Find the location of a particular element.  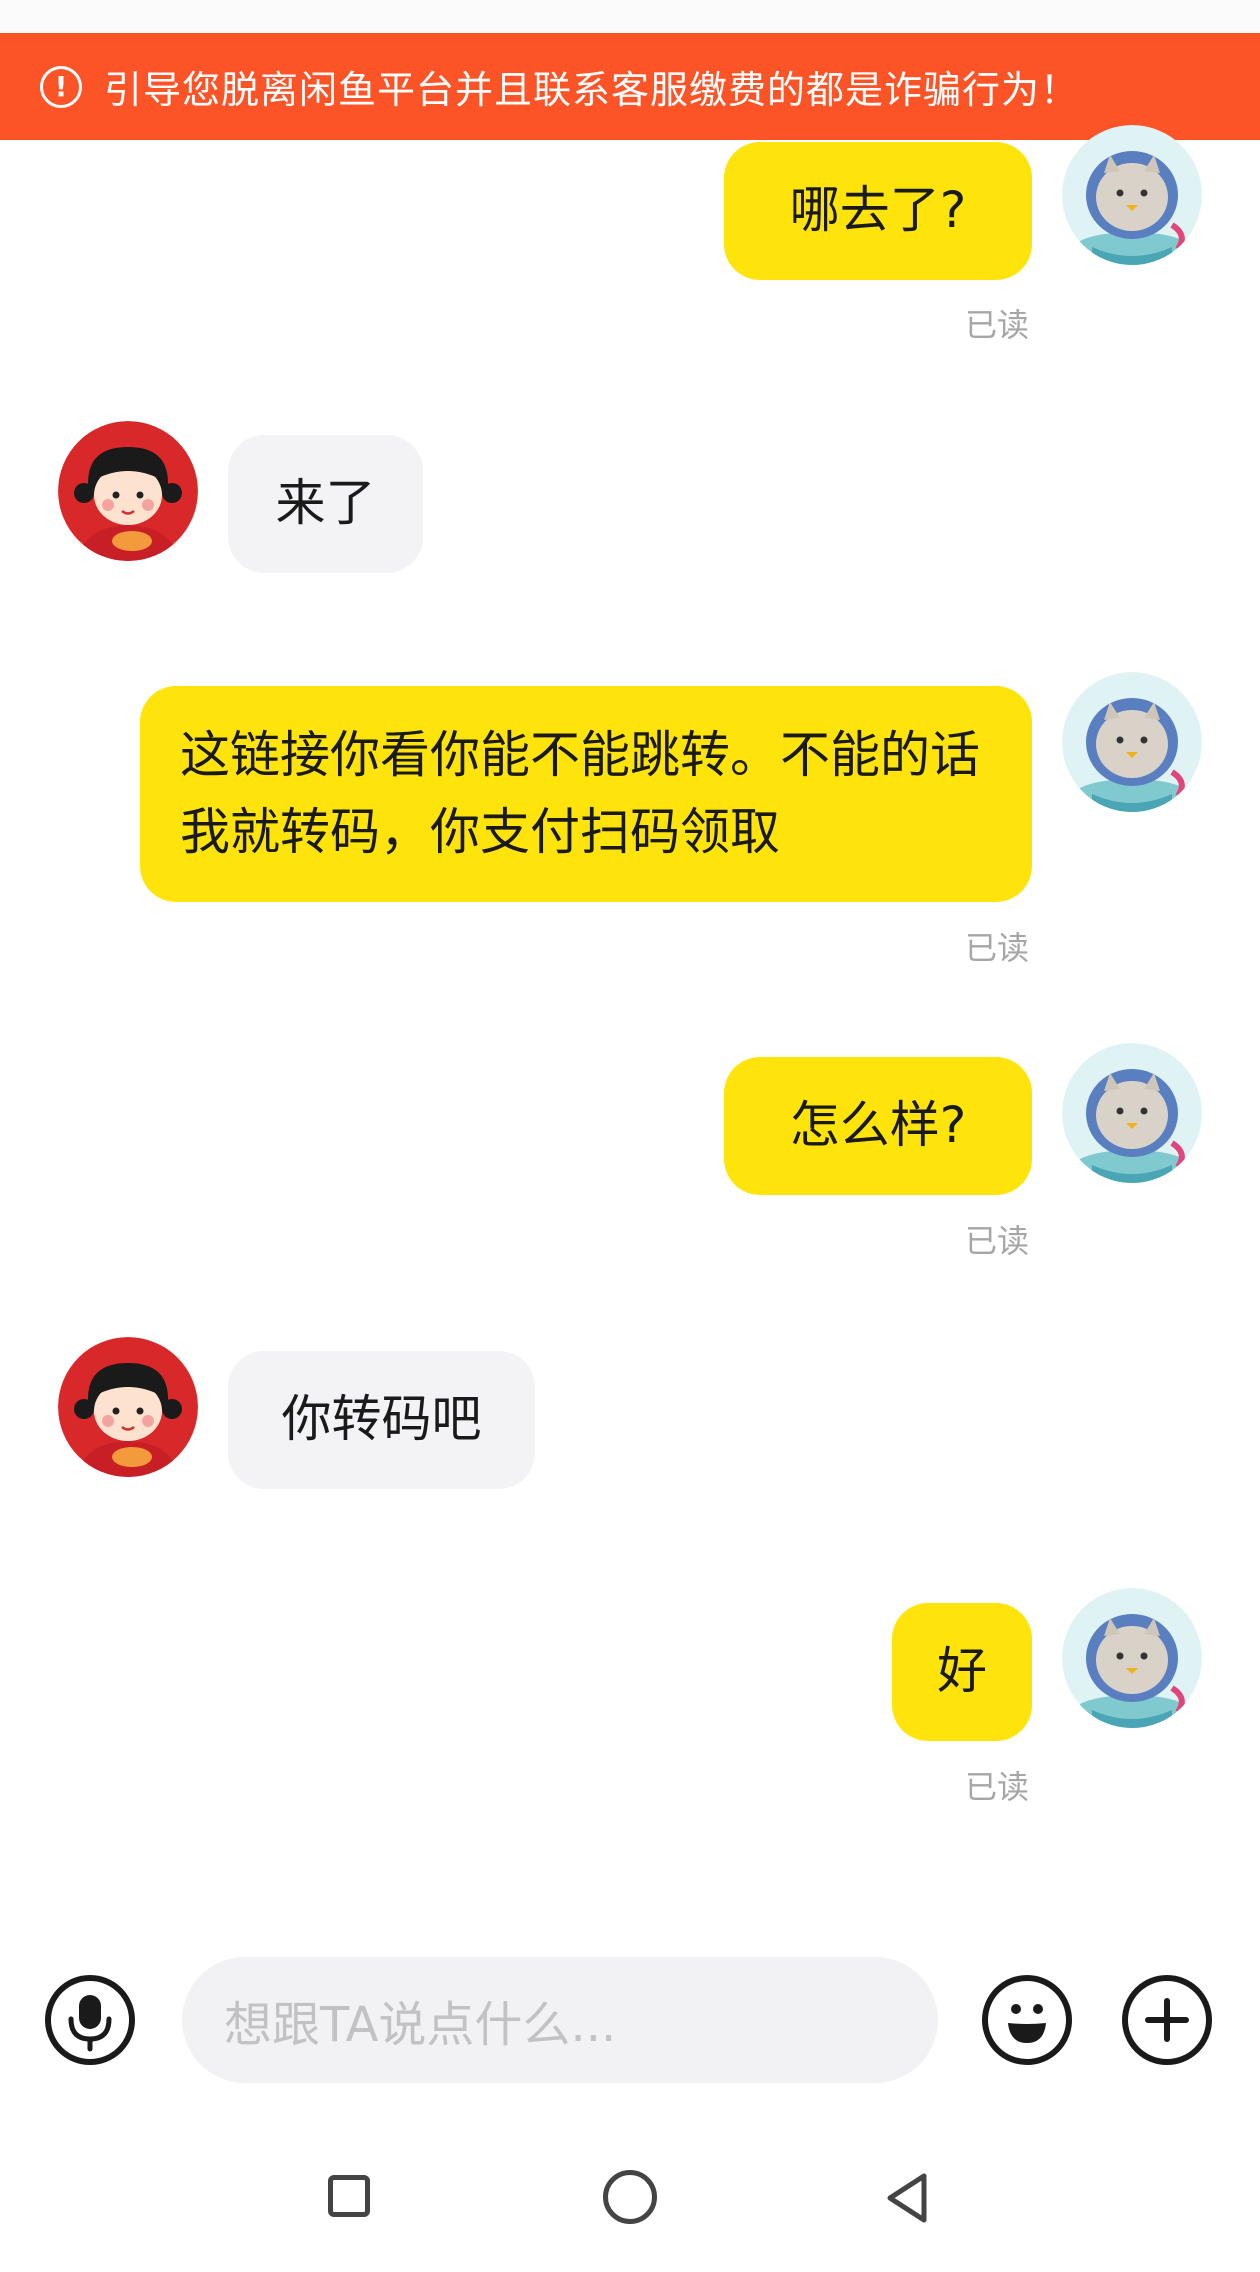

message-bubble: 来了 is located at coordinates (325, 504).